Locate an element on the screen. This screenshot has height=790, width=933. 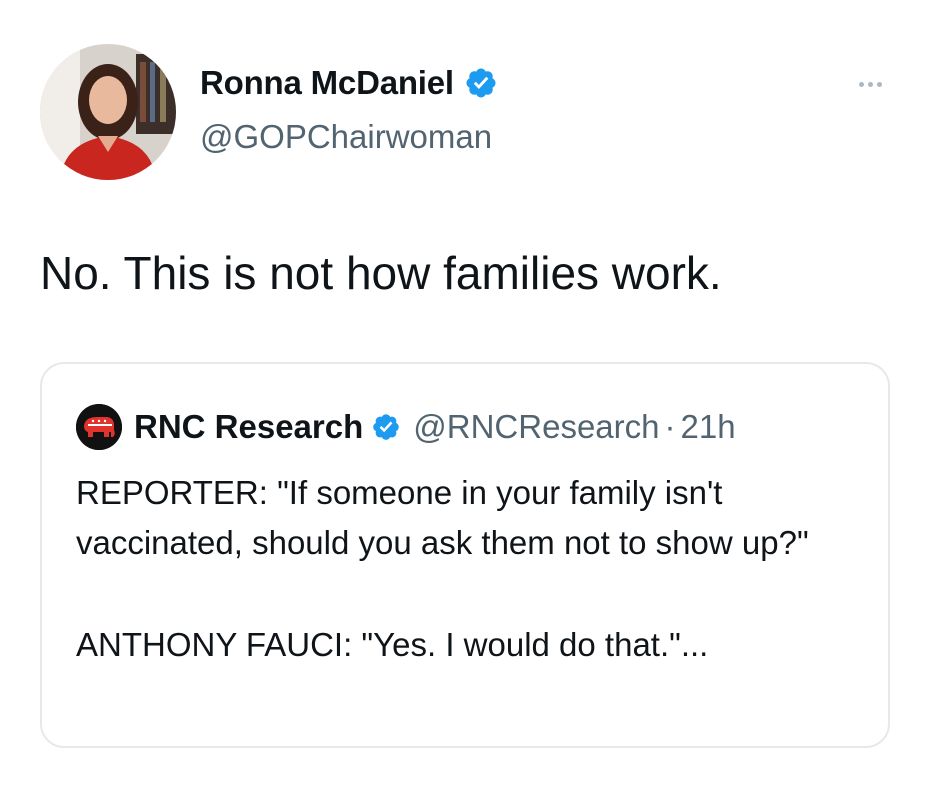
author-name-row: Ronna McDaniel is located at coordinates (349, 83).